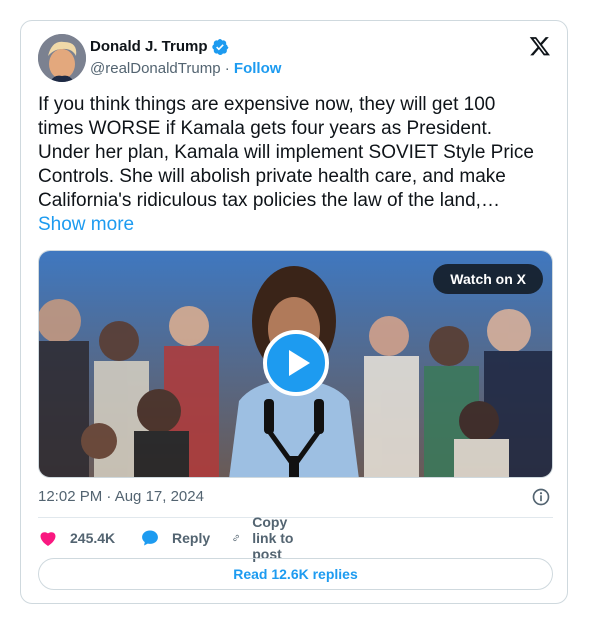 Image resolution: width=589 pixels, height=626 pixels. Describe the element at coordinates (150, 538) in the screenshot. I see `reply-bubble-icon` at that location.